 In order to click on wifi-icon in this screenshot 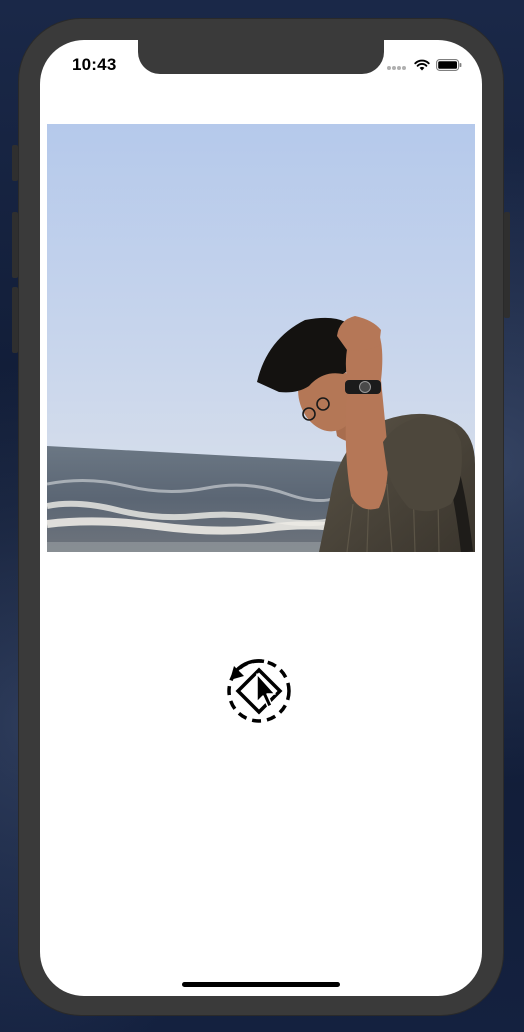, I will do `click(422, 67)`.